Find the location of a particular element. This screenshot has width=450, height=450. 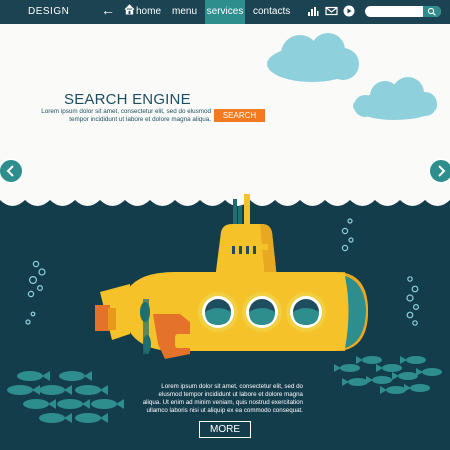

chart-icon is located at coordinates (313, 11).